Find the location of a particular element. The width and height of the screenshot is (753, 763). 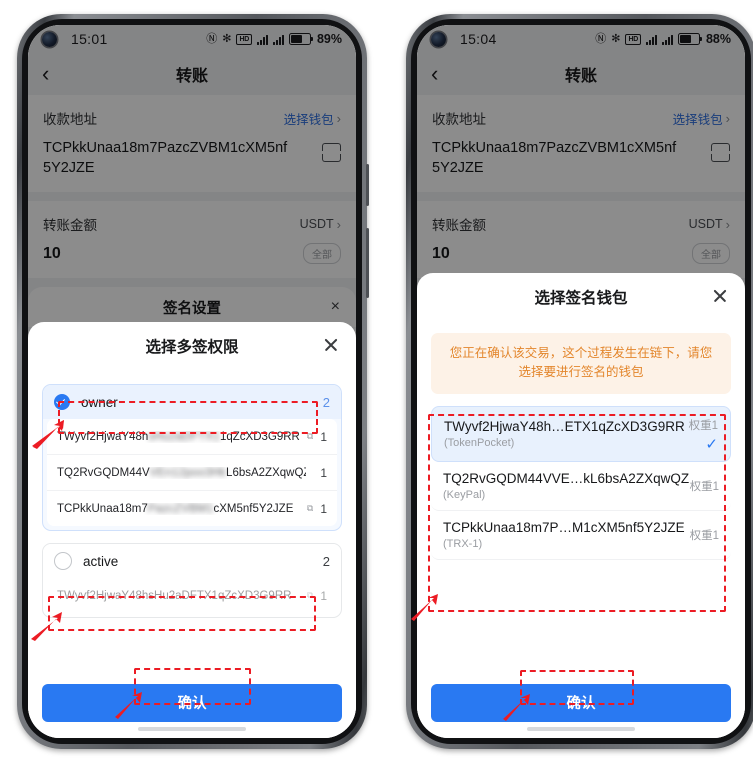

wallet-tag: (TRX-1) is located at coordinates (463, 543).